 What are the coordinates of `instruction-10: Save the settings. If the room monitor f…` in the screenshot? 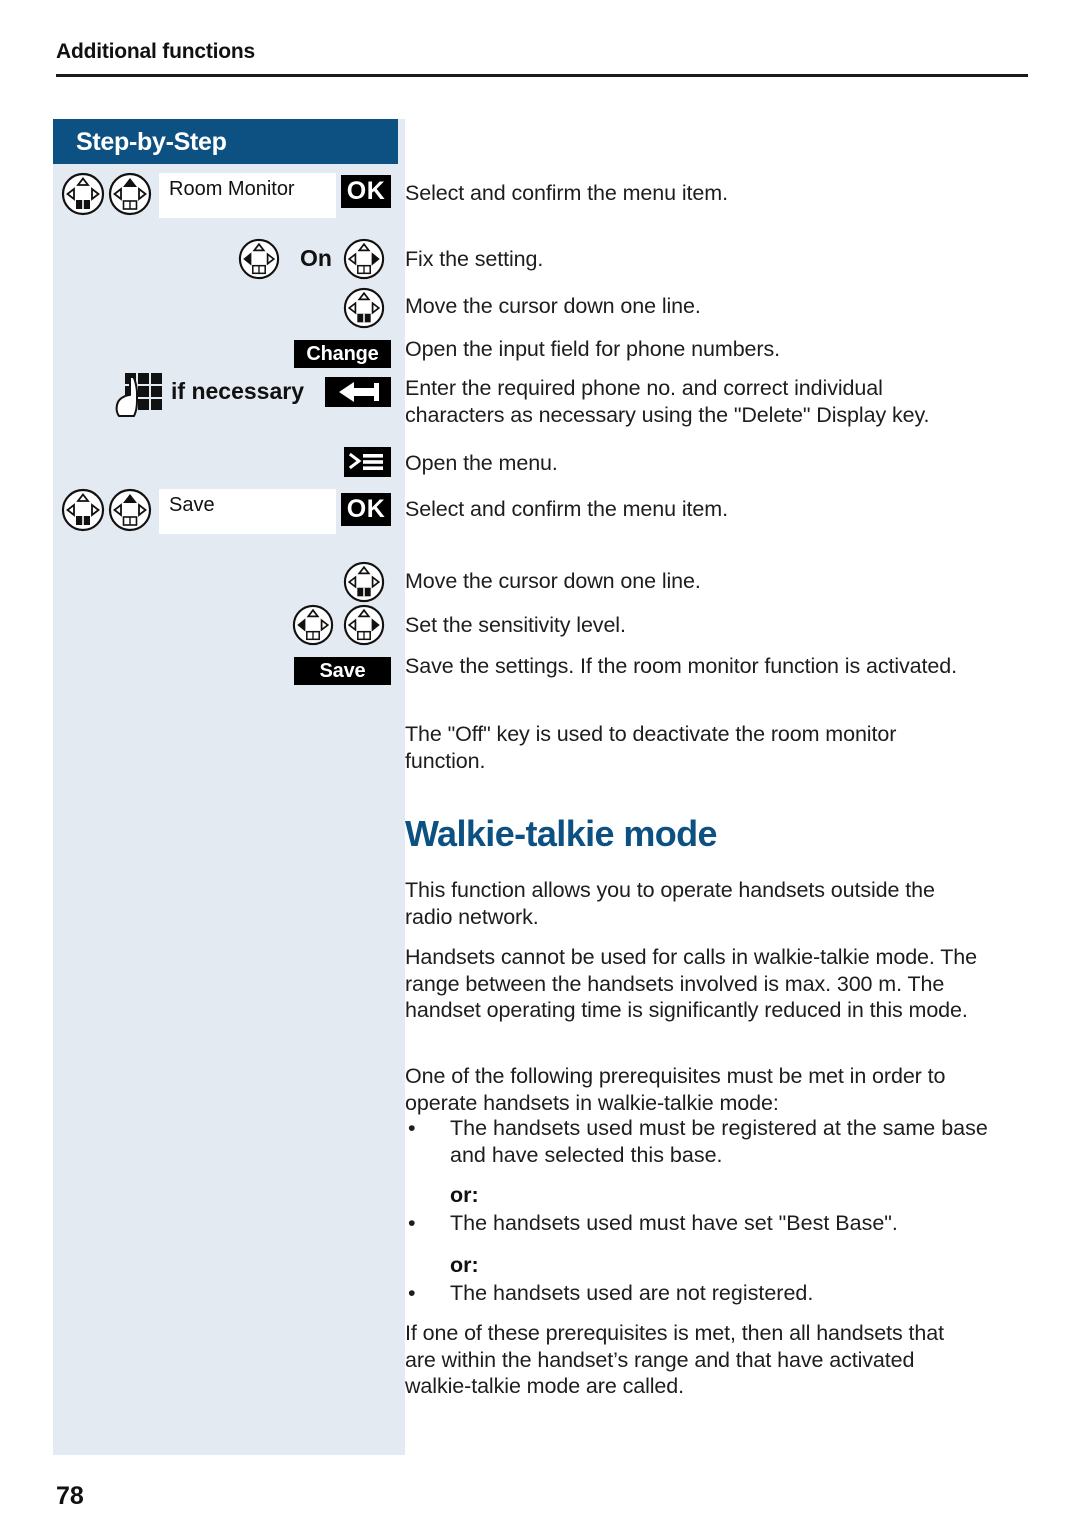 It's located at (681, 666).